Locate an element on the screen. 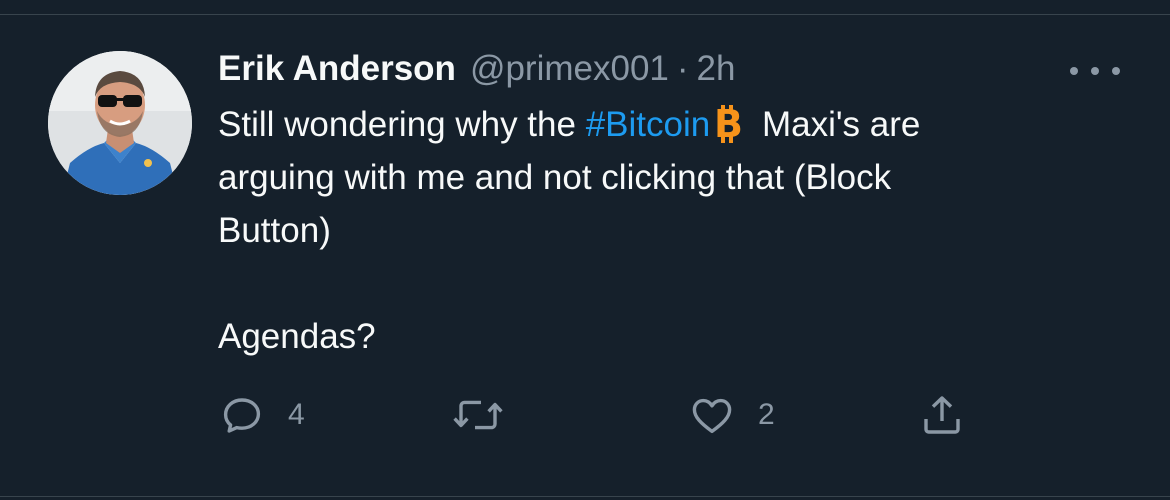 The width and height of the screenshot is (1170, 500). action-bar: 4 2 is located at coordinates (618, 415).